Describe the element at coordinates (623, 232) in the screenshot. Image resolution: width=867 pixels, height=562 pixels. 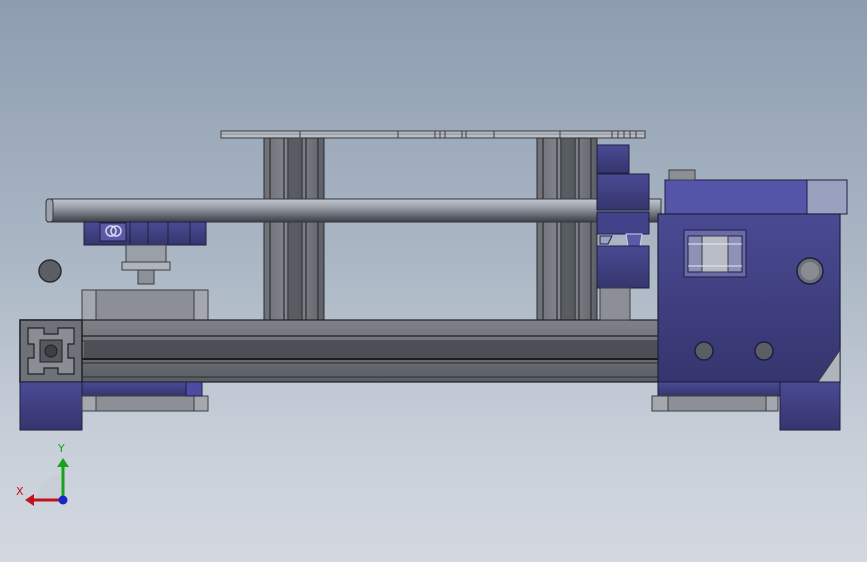
I see `right-bearing-stack` at that location.